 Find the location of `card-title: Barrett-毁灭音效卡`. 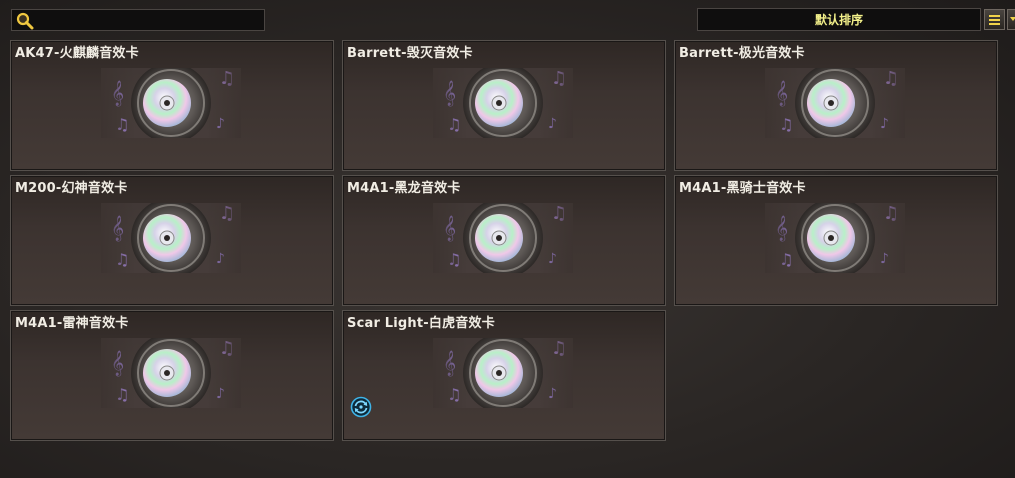

card-title: Barrett-毁灭音效卡 is located at coordinates (410, 53).